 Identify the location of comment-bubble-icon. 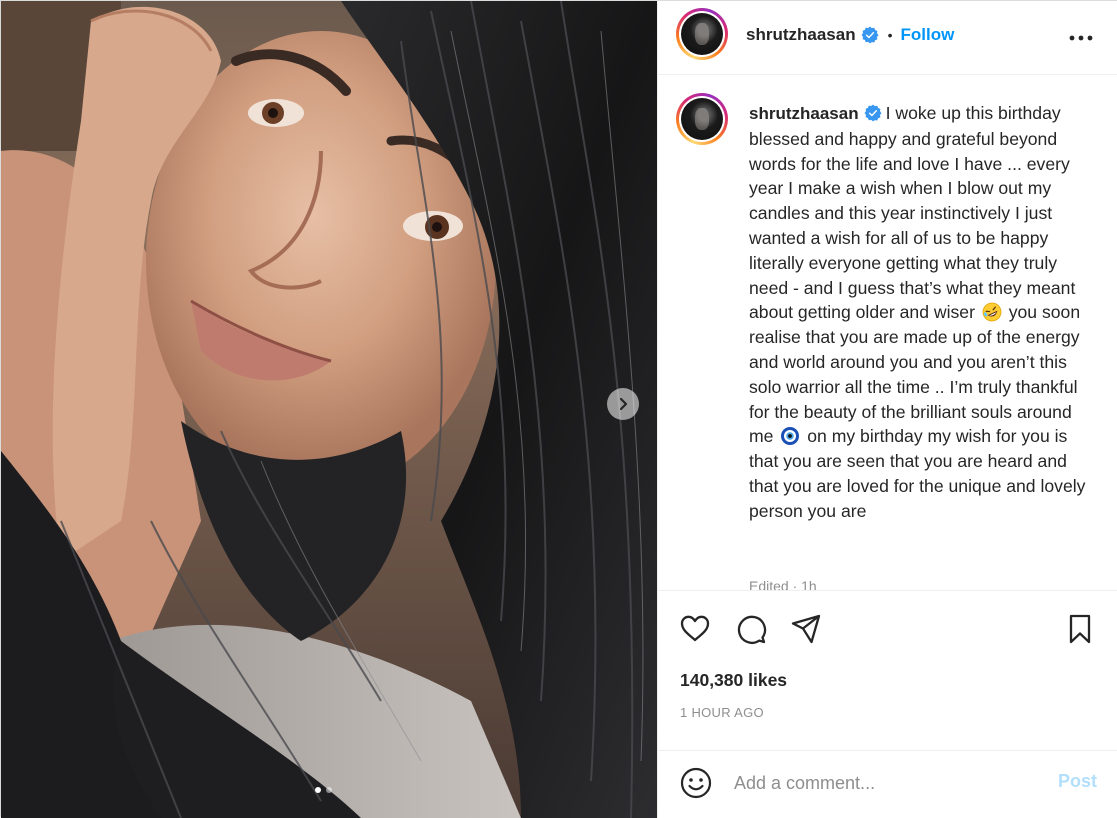
(752, 629).